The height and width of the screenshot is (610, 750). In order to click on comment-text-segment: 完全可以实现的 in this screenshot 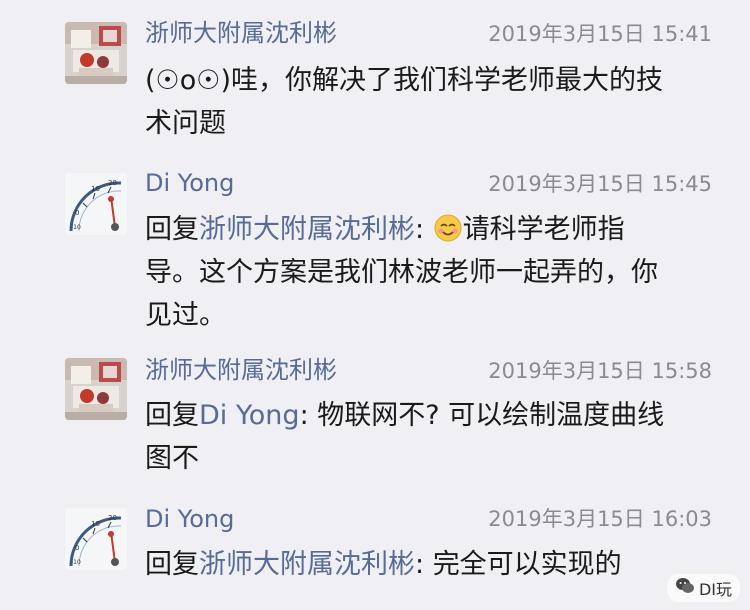, I will do `click(527, 564)`.